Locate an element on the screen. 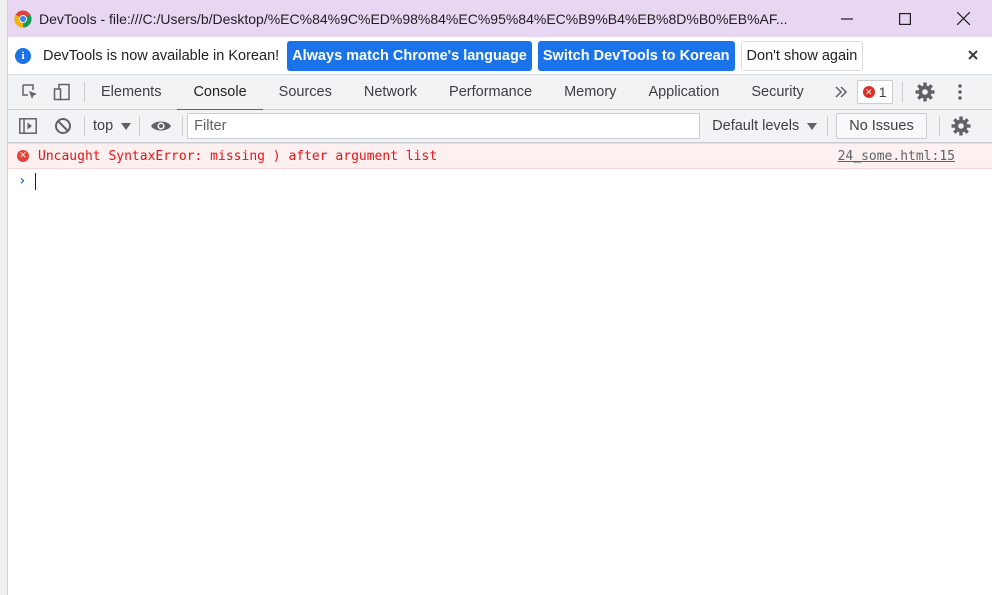 The width and height of the screenshot is (992, 595). clear-block-icon is located at coordinates (63, 126).